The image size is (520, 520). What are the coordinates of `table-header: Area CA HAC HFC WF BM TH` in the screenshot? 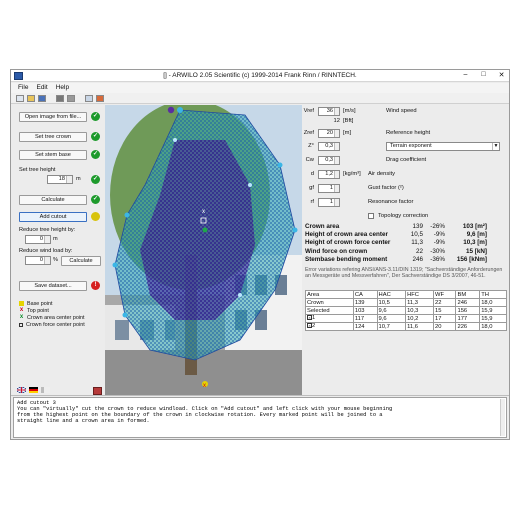 It's located at (406, 294).